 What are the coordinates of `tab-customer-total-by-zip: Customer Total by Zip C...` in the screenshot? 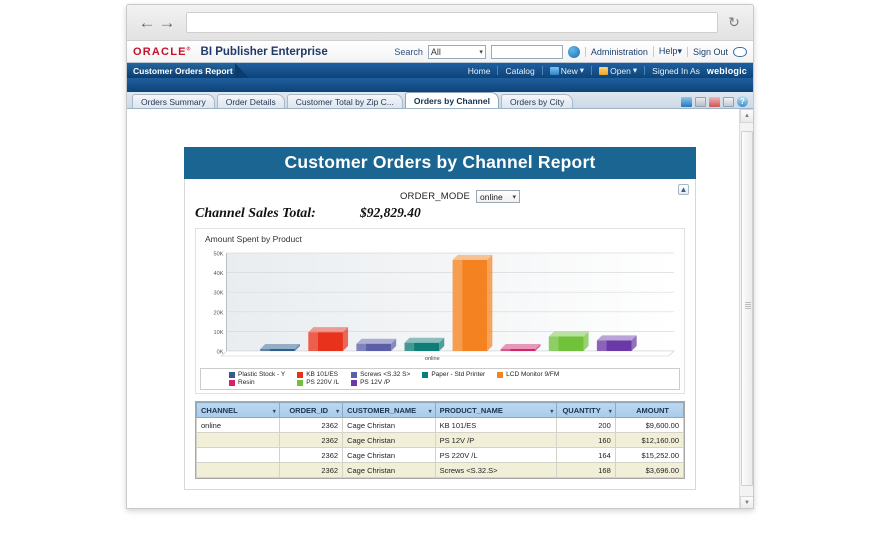 It's located at (344, 101).